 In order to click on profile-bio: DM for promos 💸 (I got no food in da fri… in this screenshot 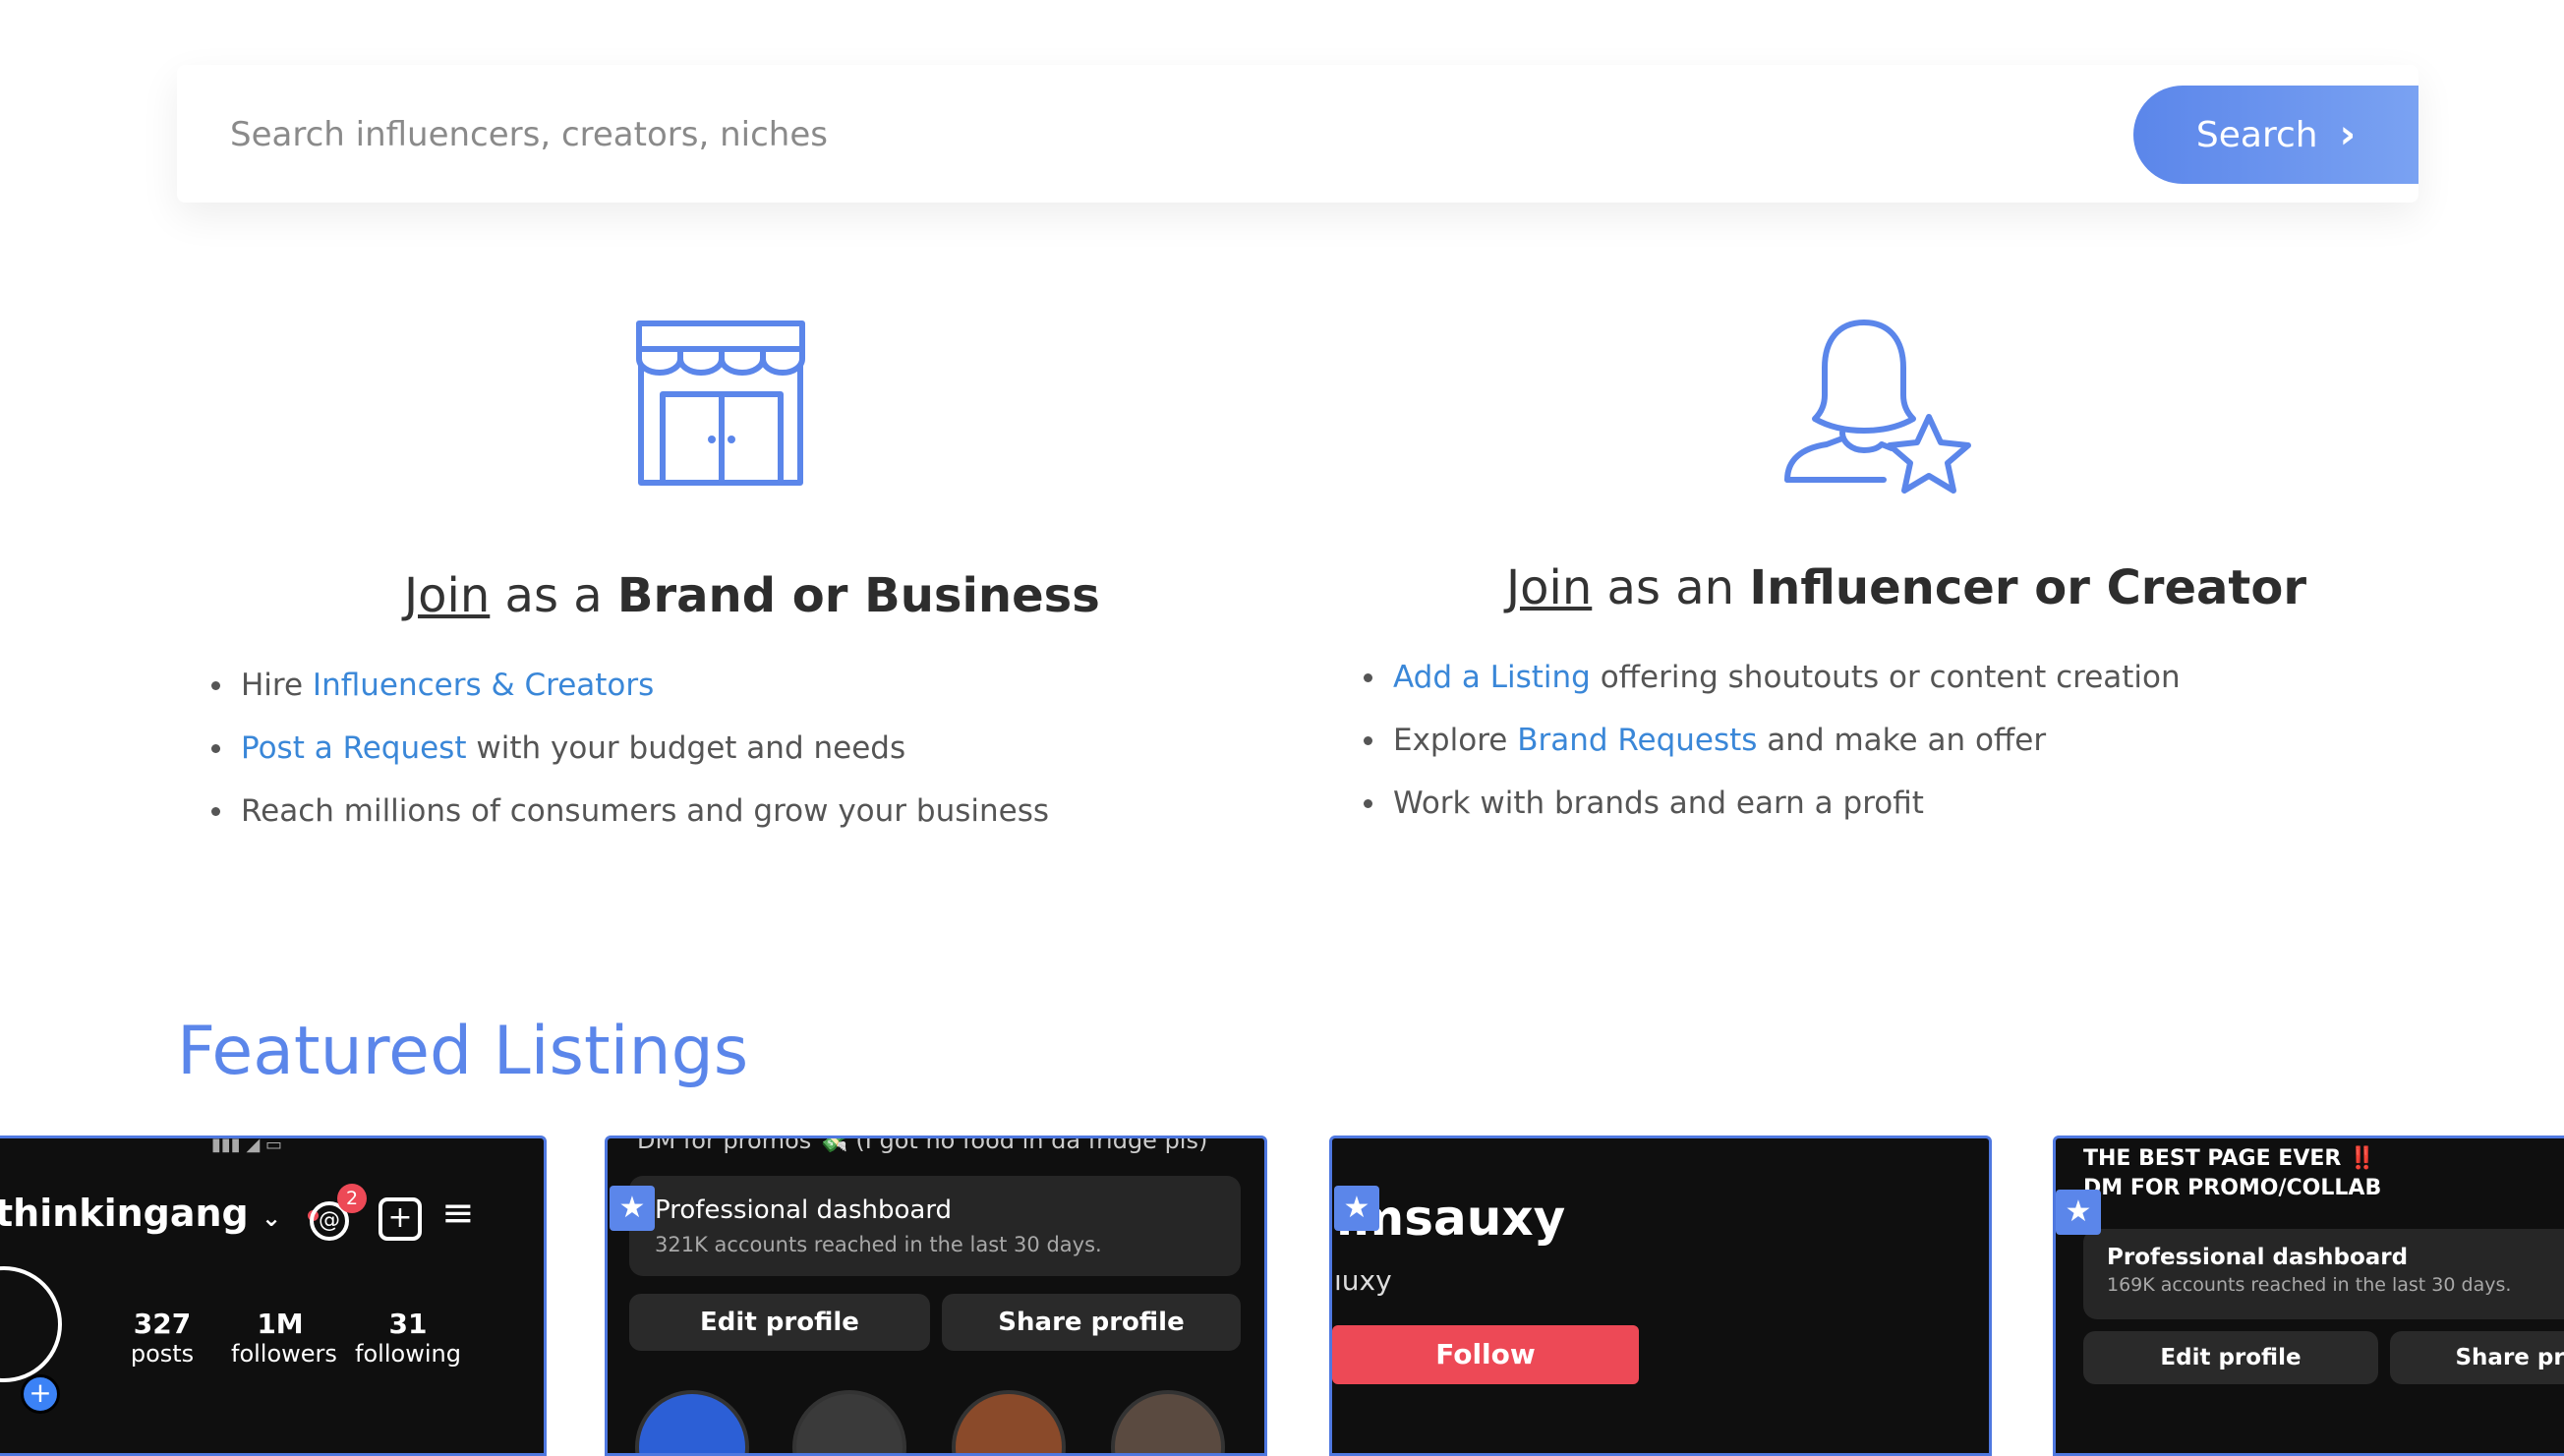, I will do `click(922, 1145)`.